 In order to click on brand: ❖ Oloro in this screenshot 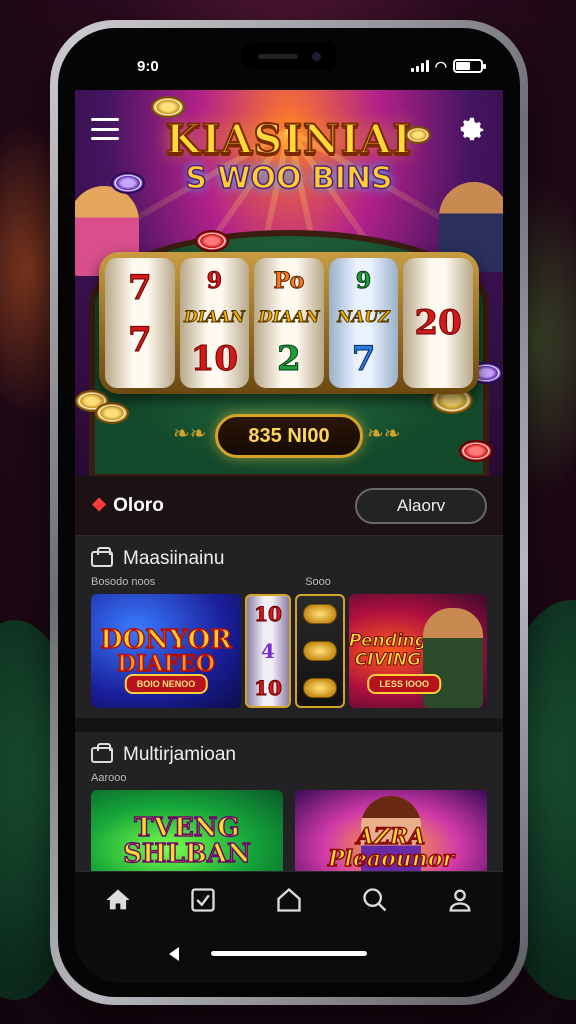, I will do `click(127, 506)`.